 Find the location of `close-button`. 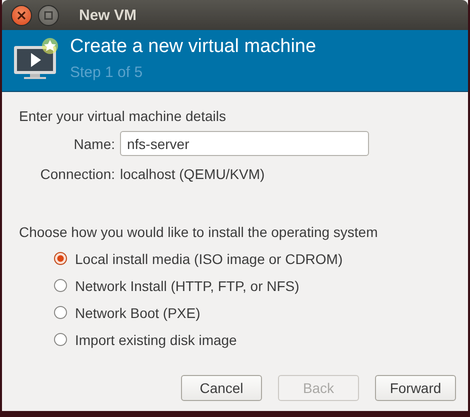

close-button is located at coordinates (21, 15).